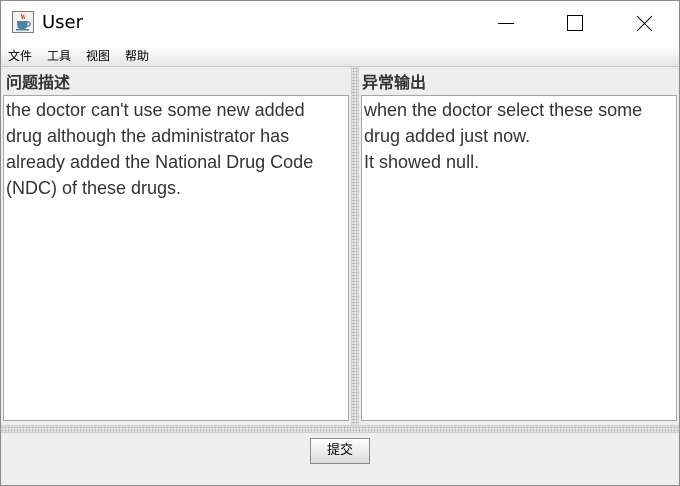 The width and height of the screenshot is (680, 486). I want to click on action-panel: 提交, so click(340, 459).